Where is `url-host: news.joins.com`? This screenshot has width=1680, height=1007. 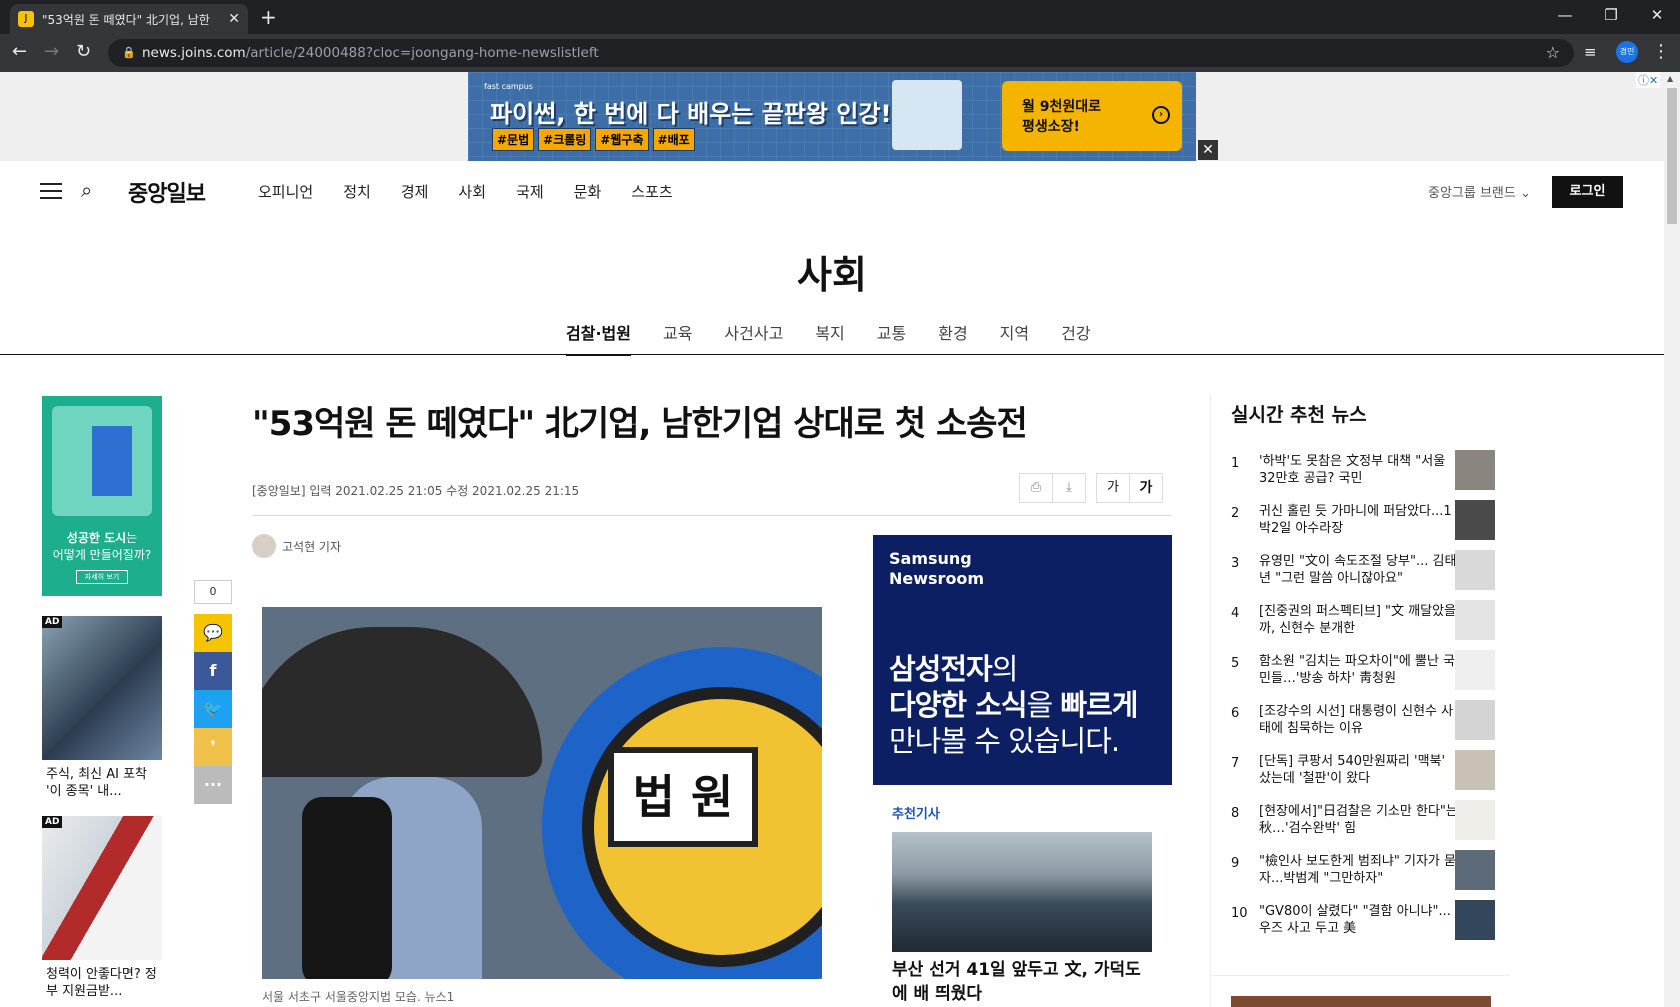 url-host: news.joins.com is located at coordinates (194, 53).